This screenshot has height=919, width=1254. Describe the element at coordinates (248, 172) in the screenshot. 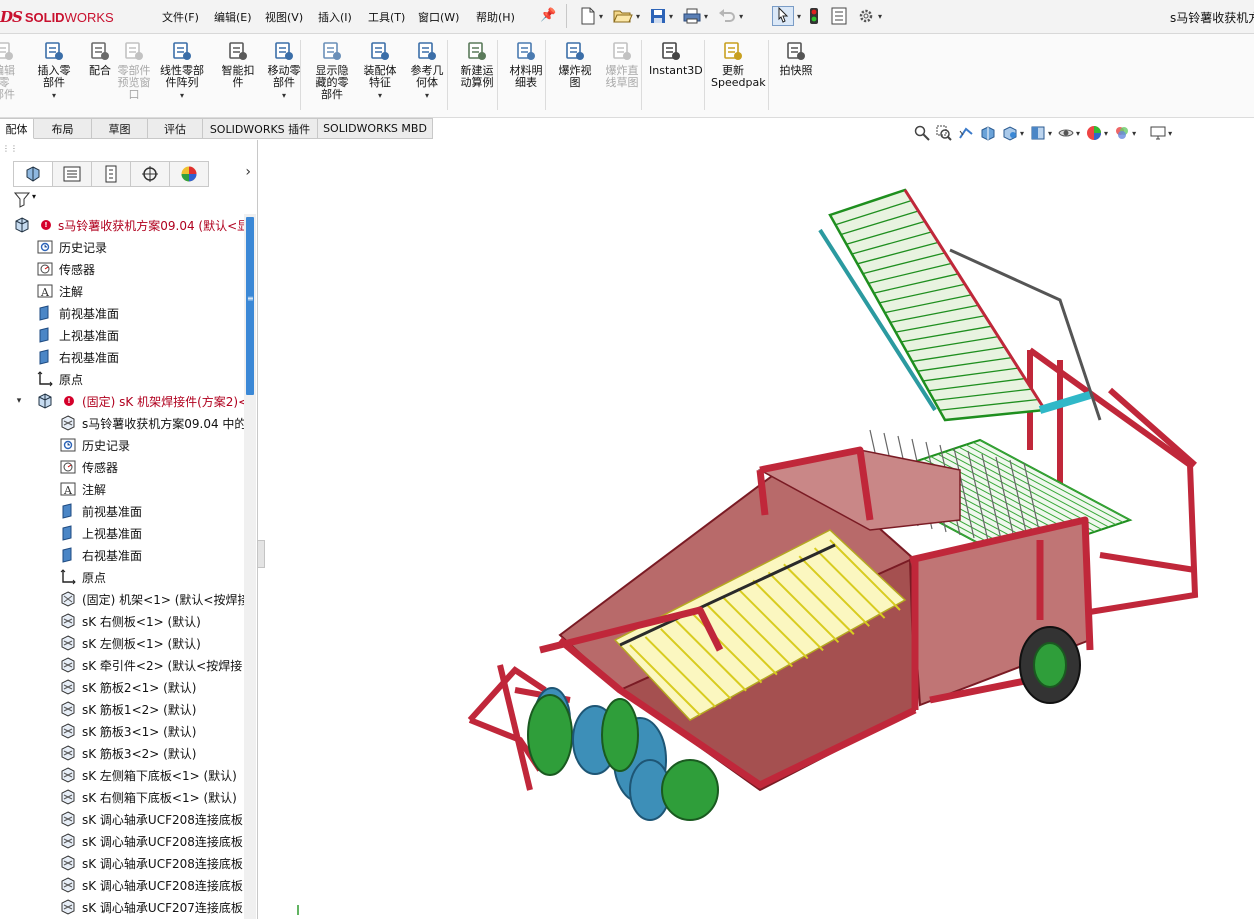

I see `chevron-right-icon: ›` at that location.